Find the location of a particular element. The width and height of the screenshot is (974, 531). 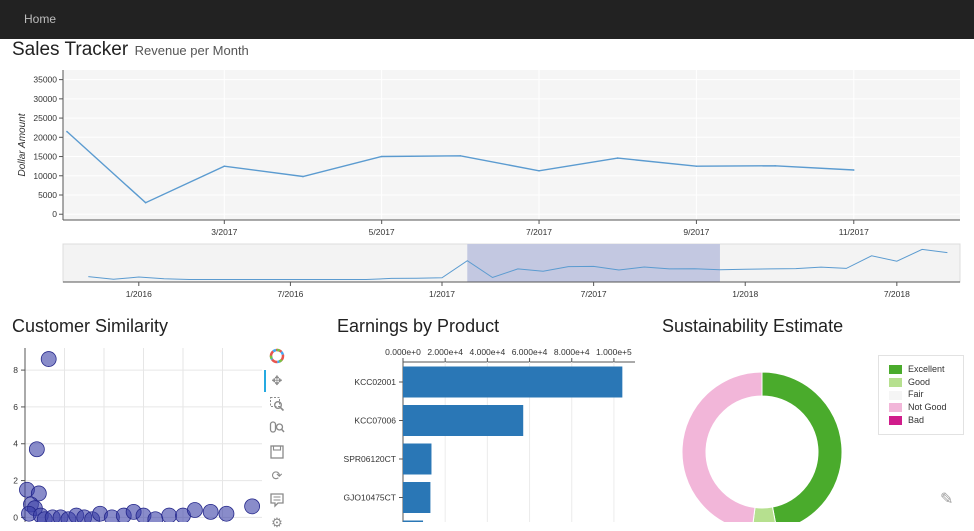

legend-item: Not Good is located at coordinates (918, 407).